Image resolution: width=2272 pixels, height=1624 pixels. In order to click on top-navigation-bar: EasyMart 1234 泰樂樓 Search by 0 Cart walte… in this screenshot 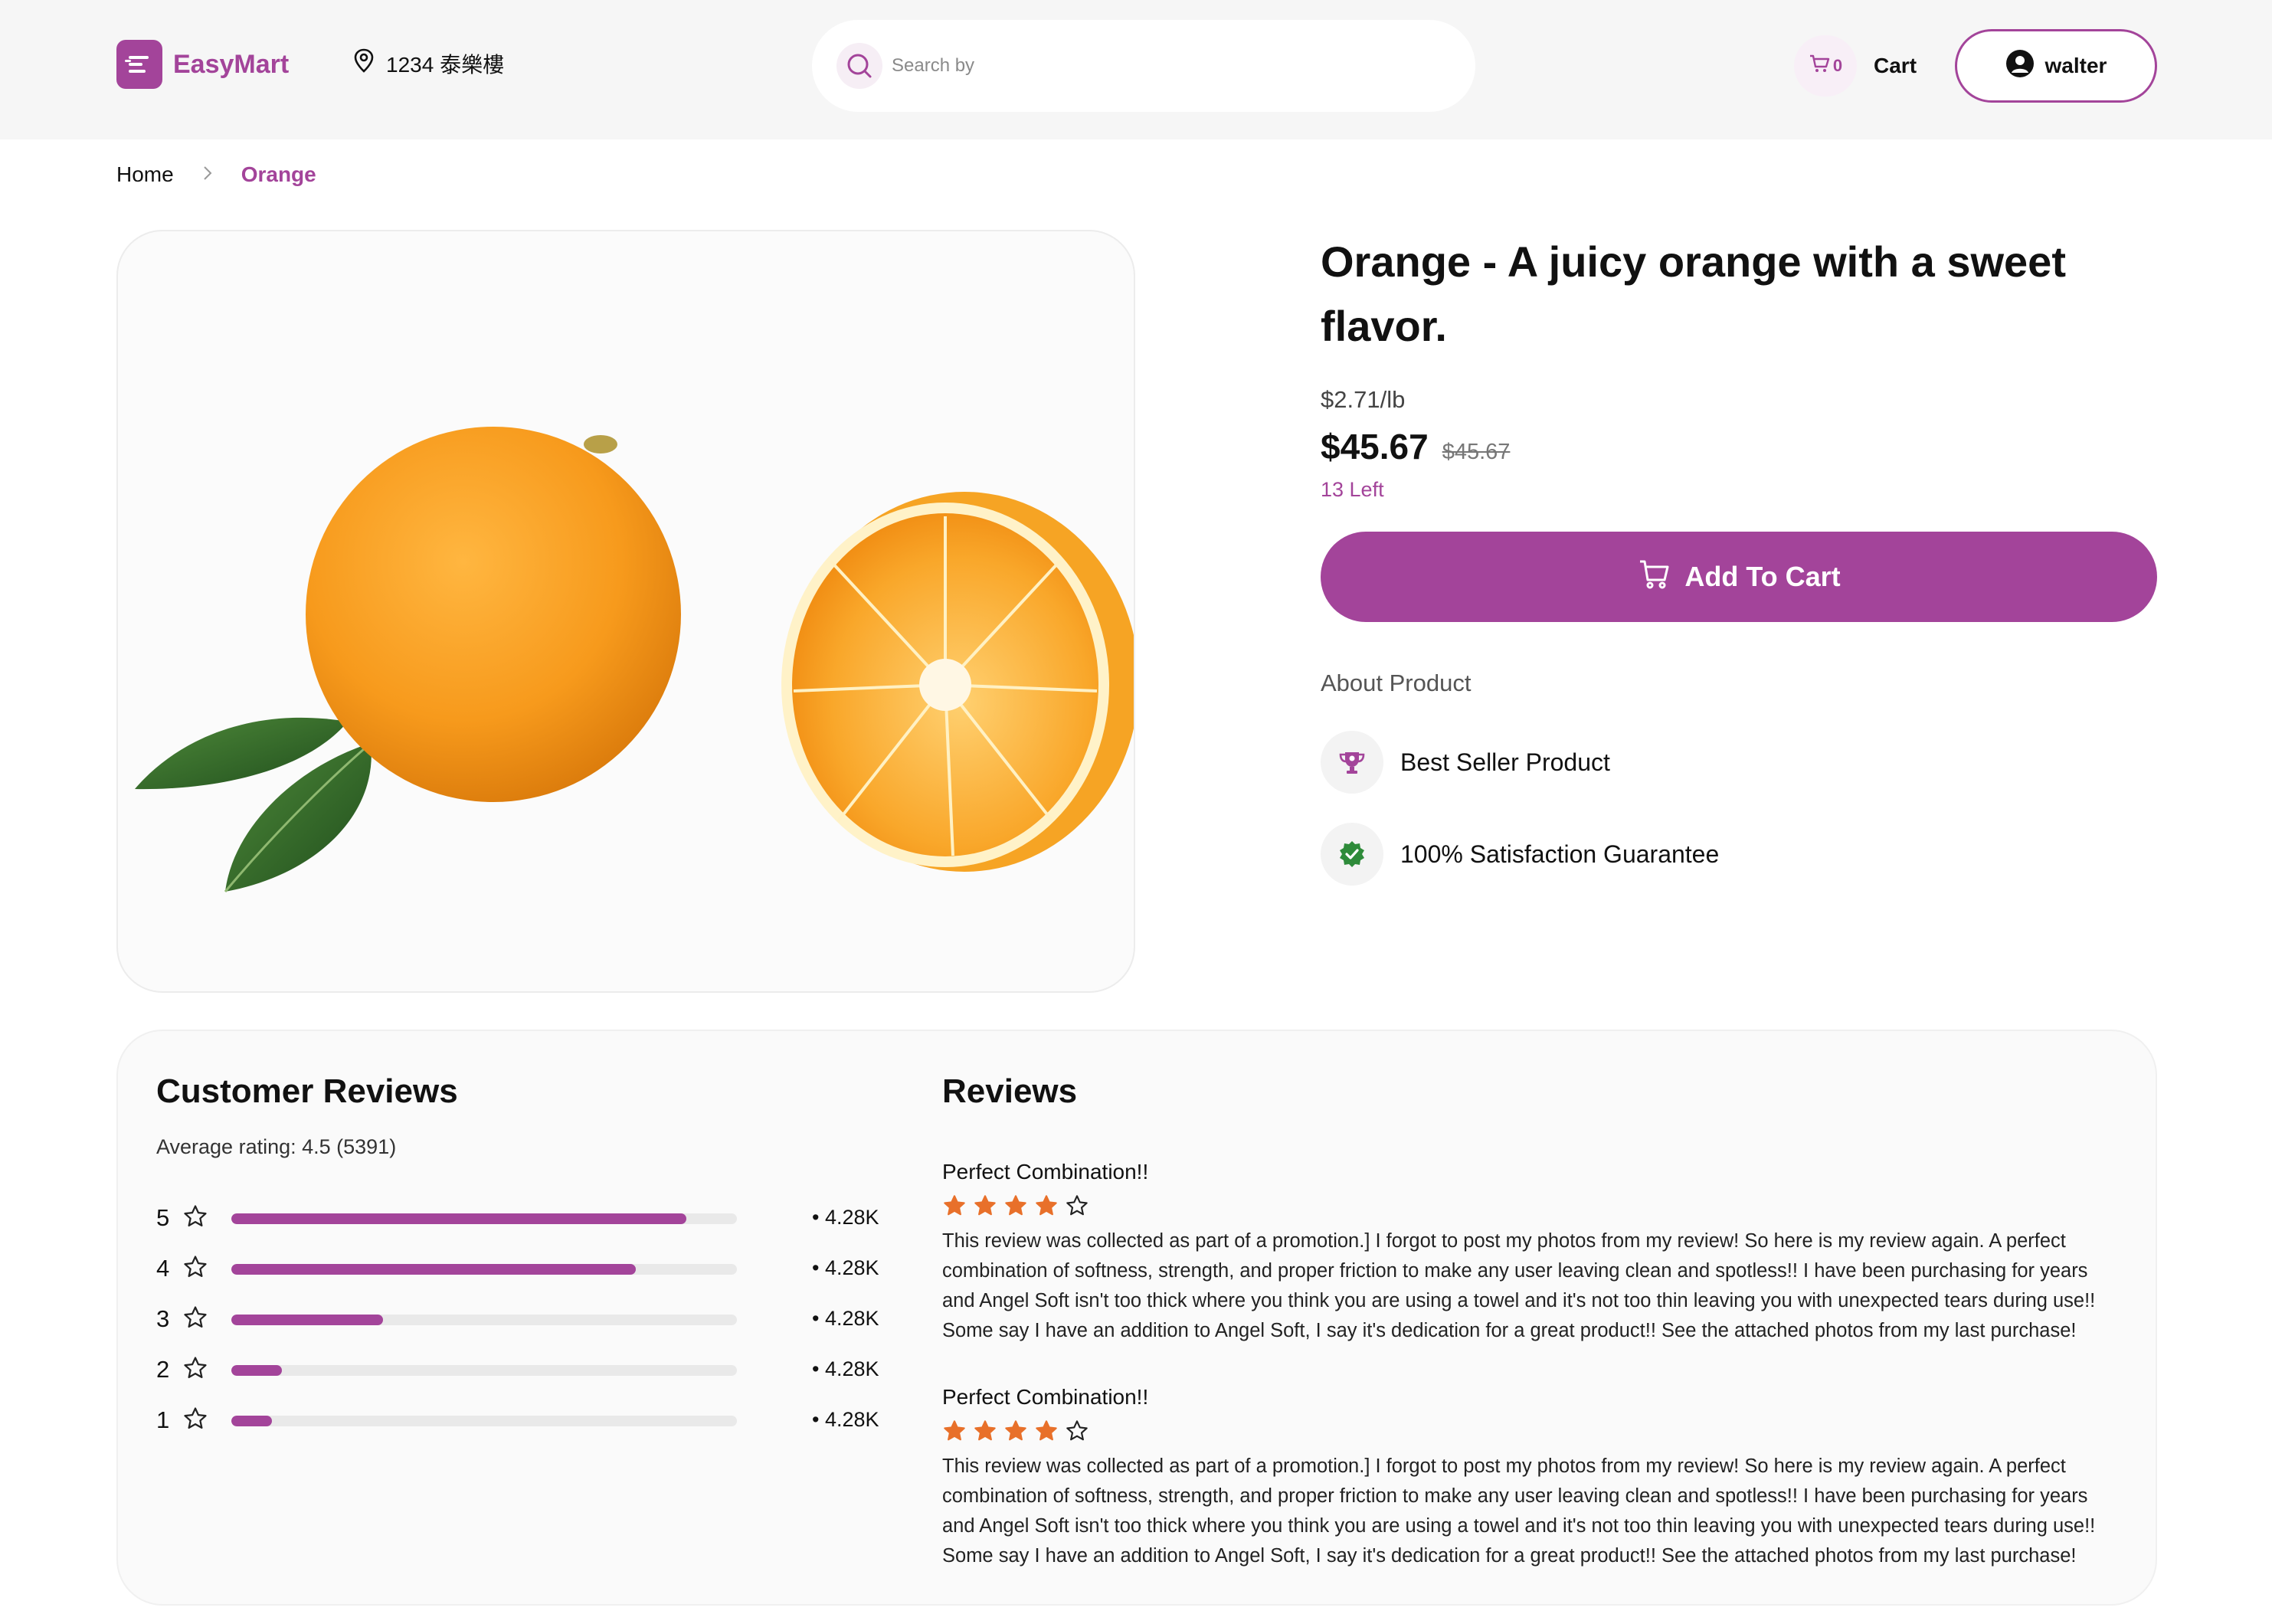, I will do `click(1136, 70)`.